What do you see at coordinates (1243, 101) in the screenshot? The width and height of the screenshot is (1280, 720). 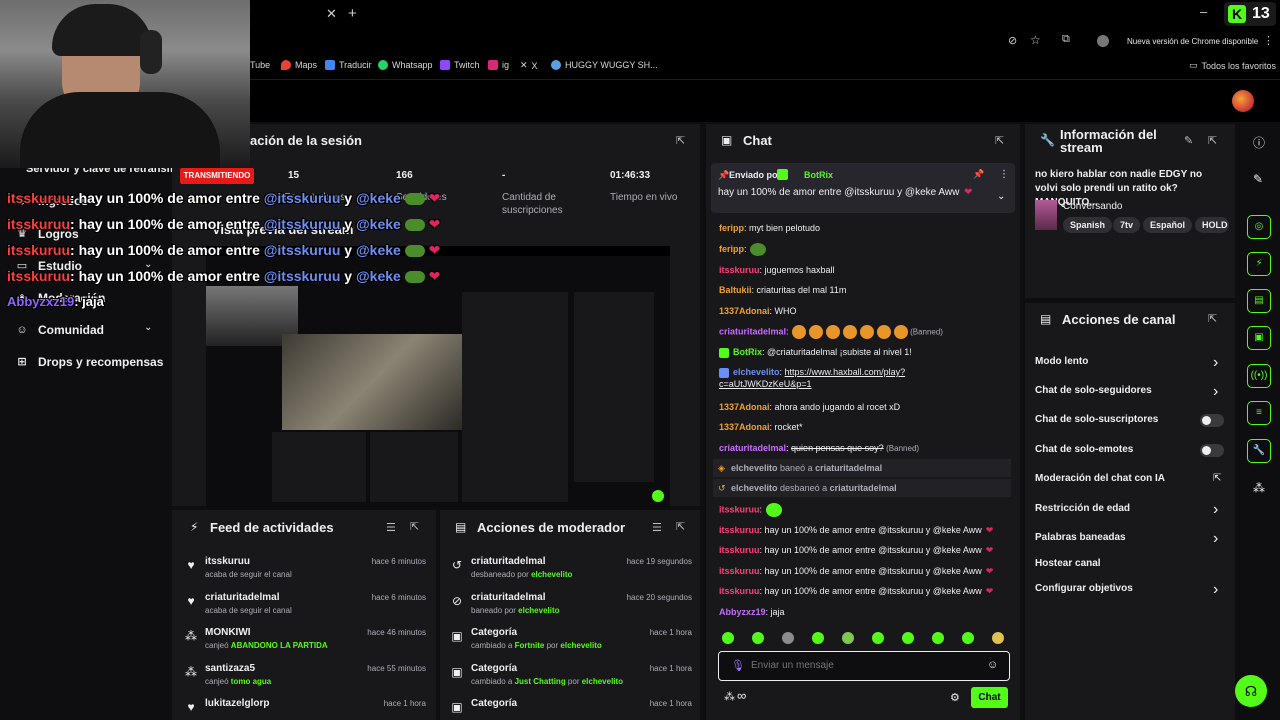 I see `user-avatar` at bounding box center [1243, 101].